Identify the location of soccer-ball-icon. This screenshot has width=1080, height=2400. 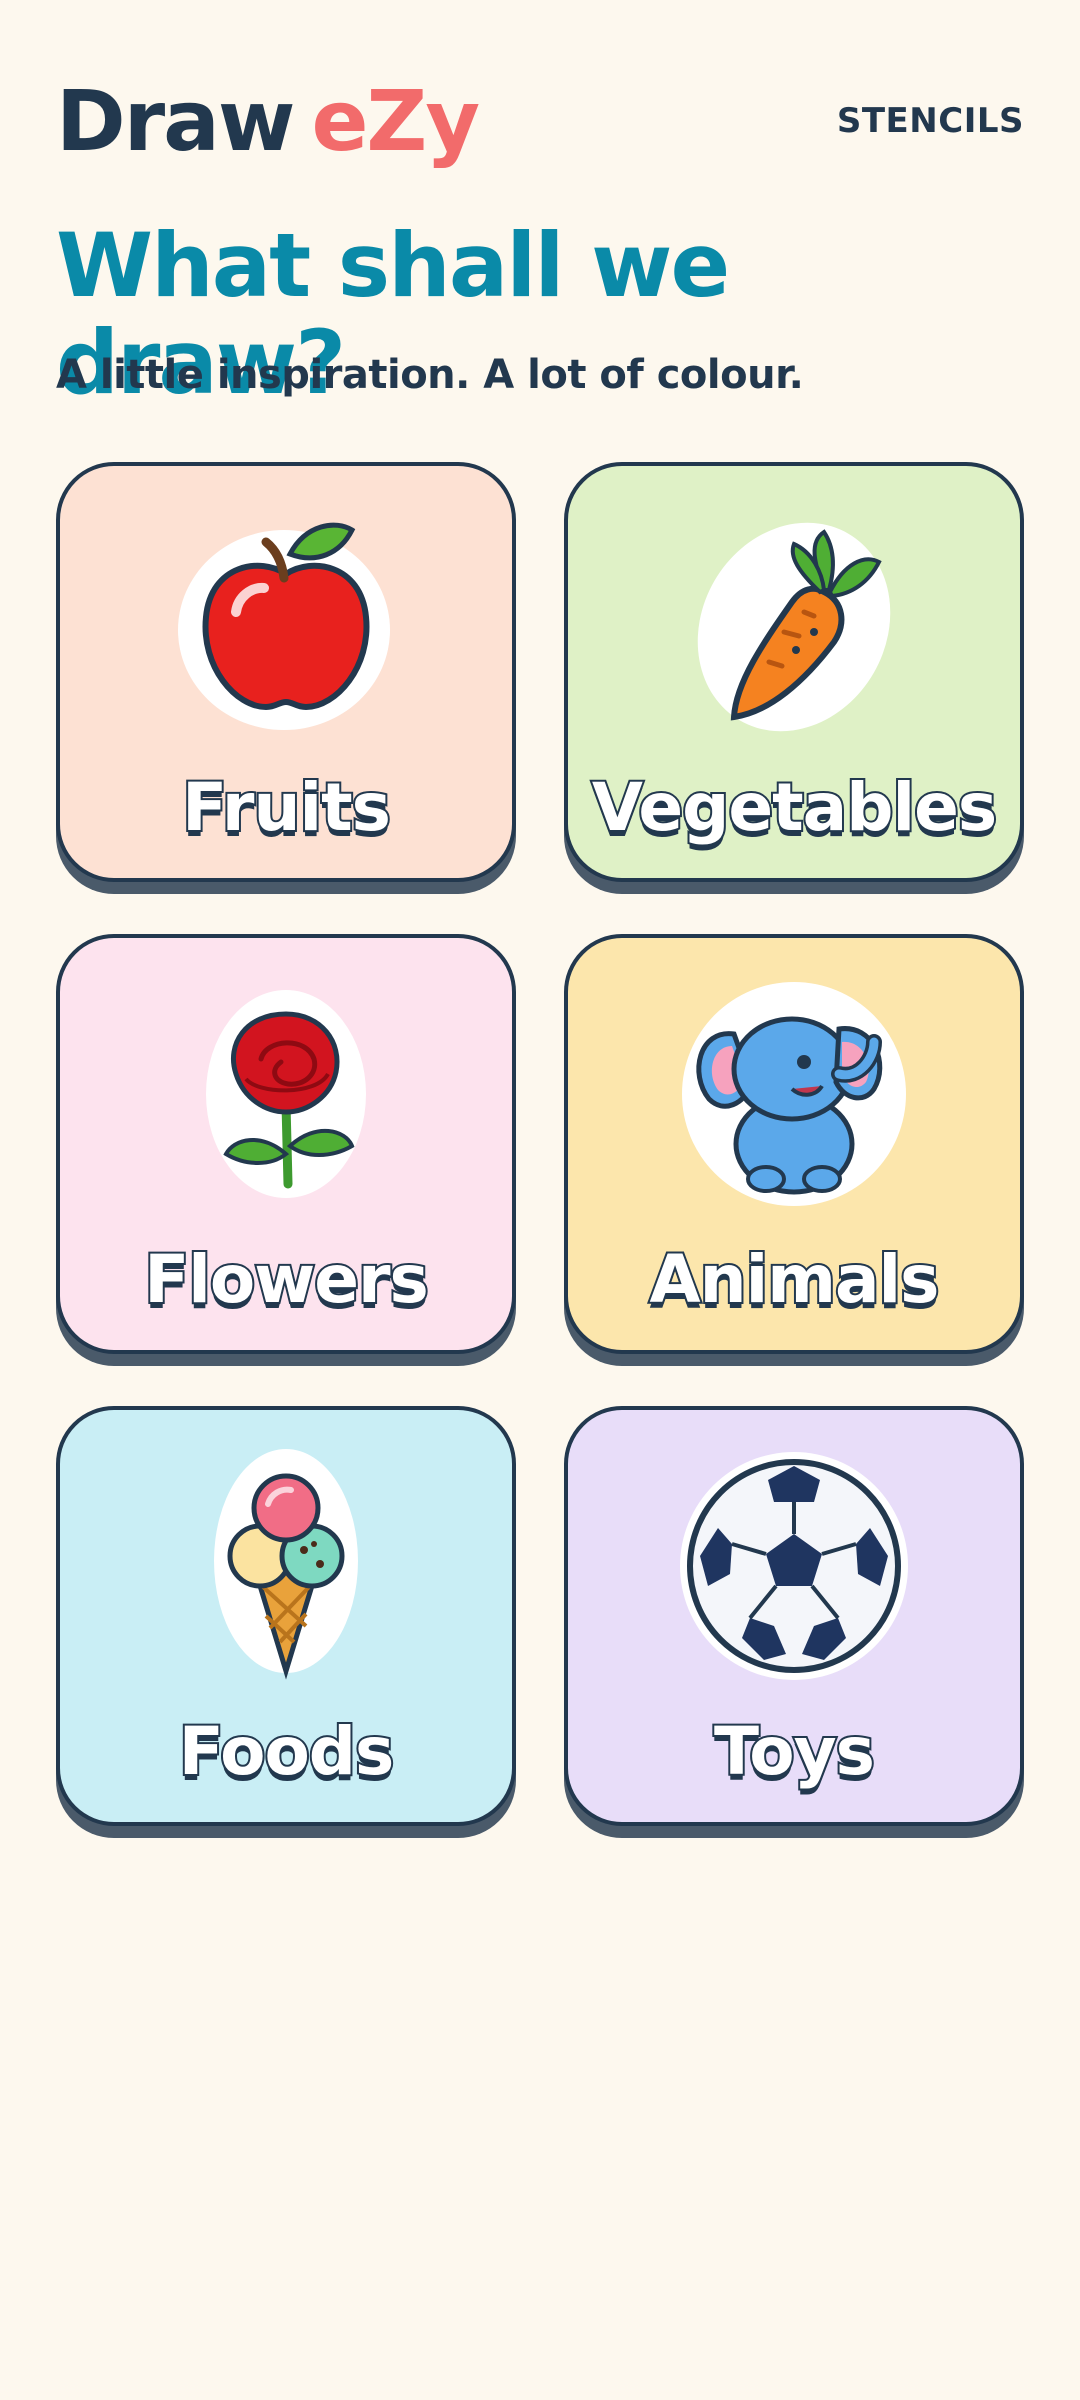
(794, 1566).